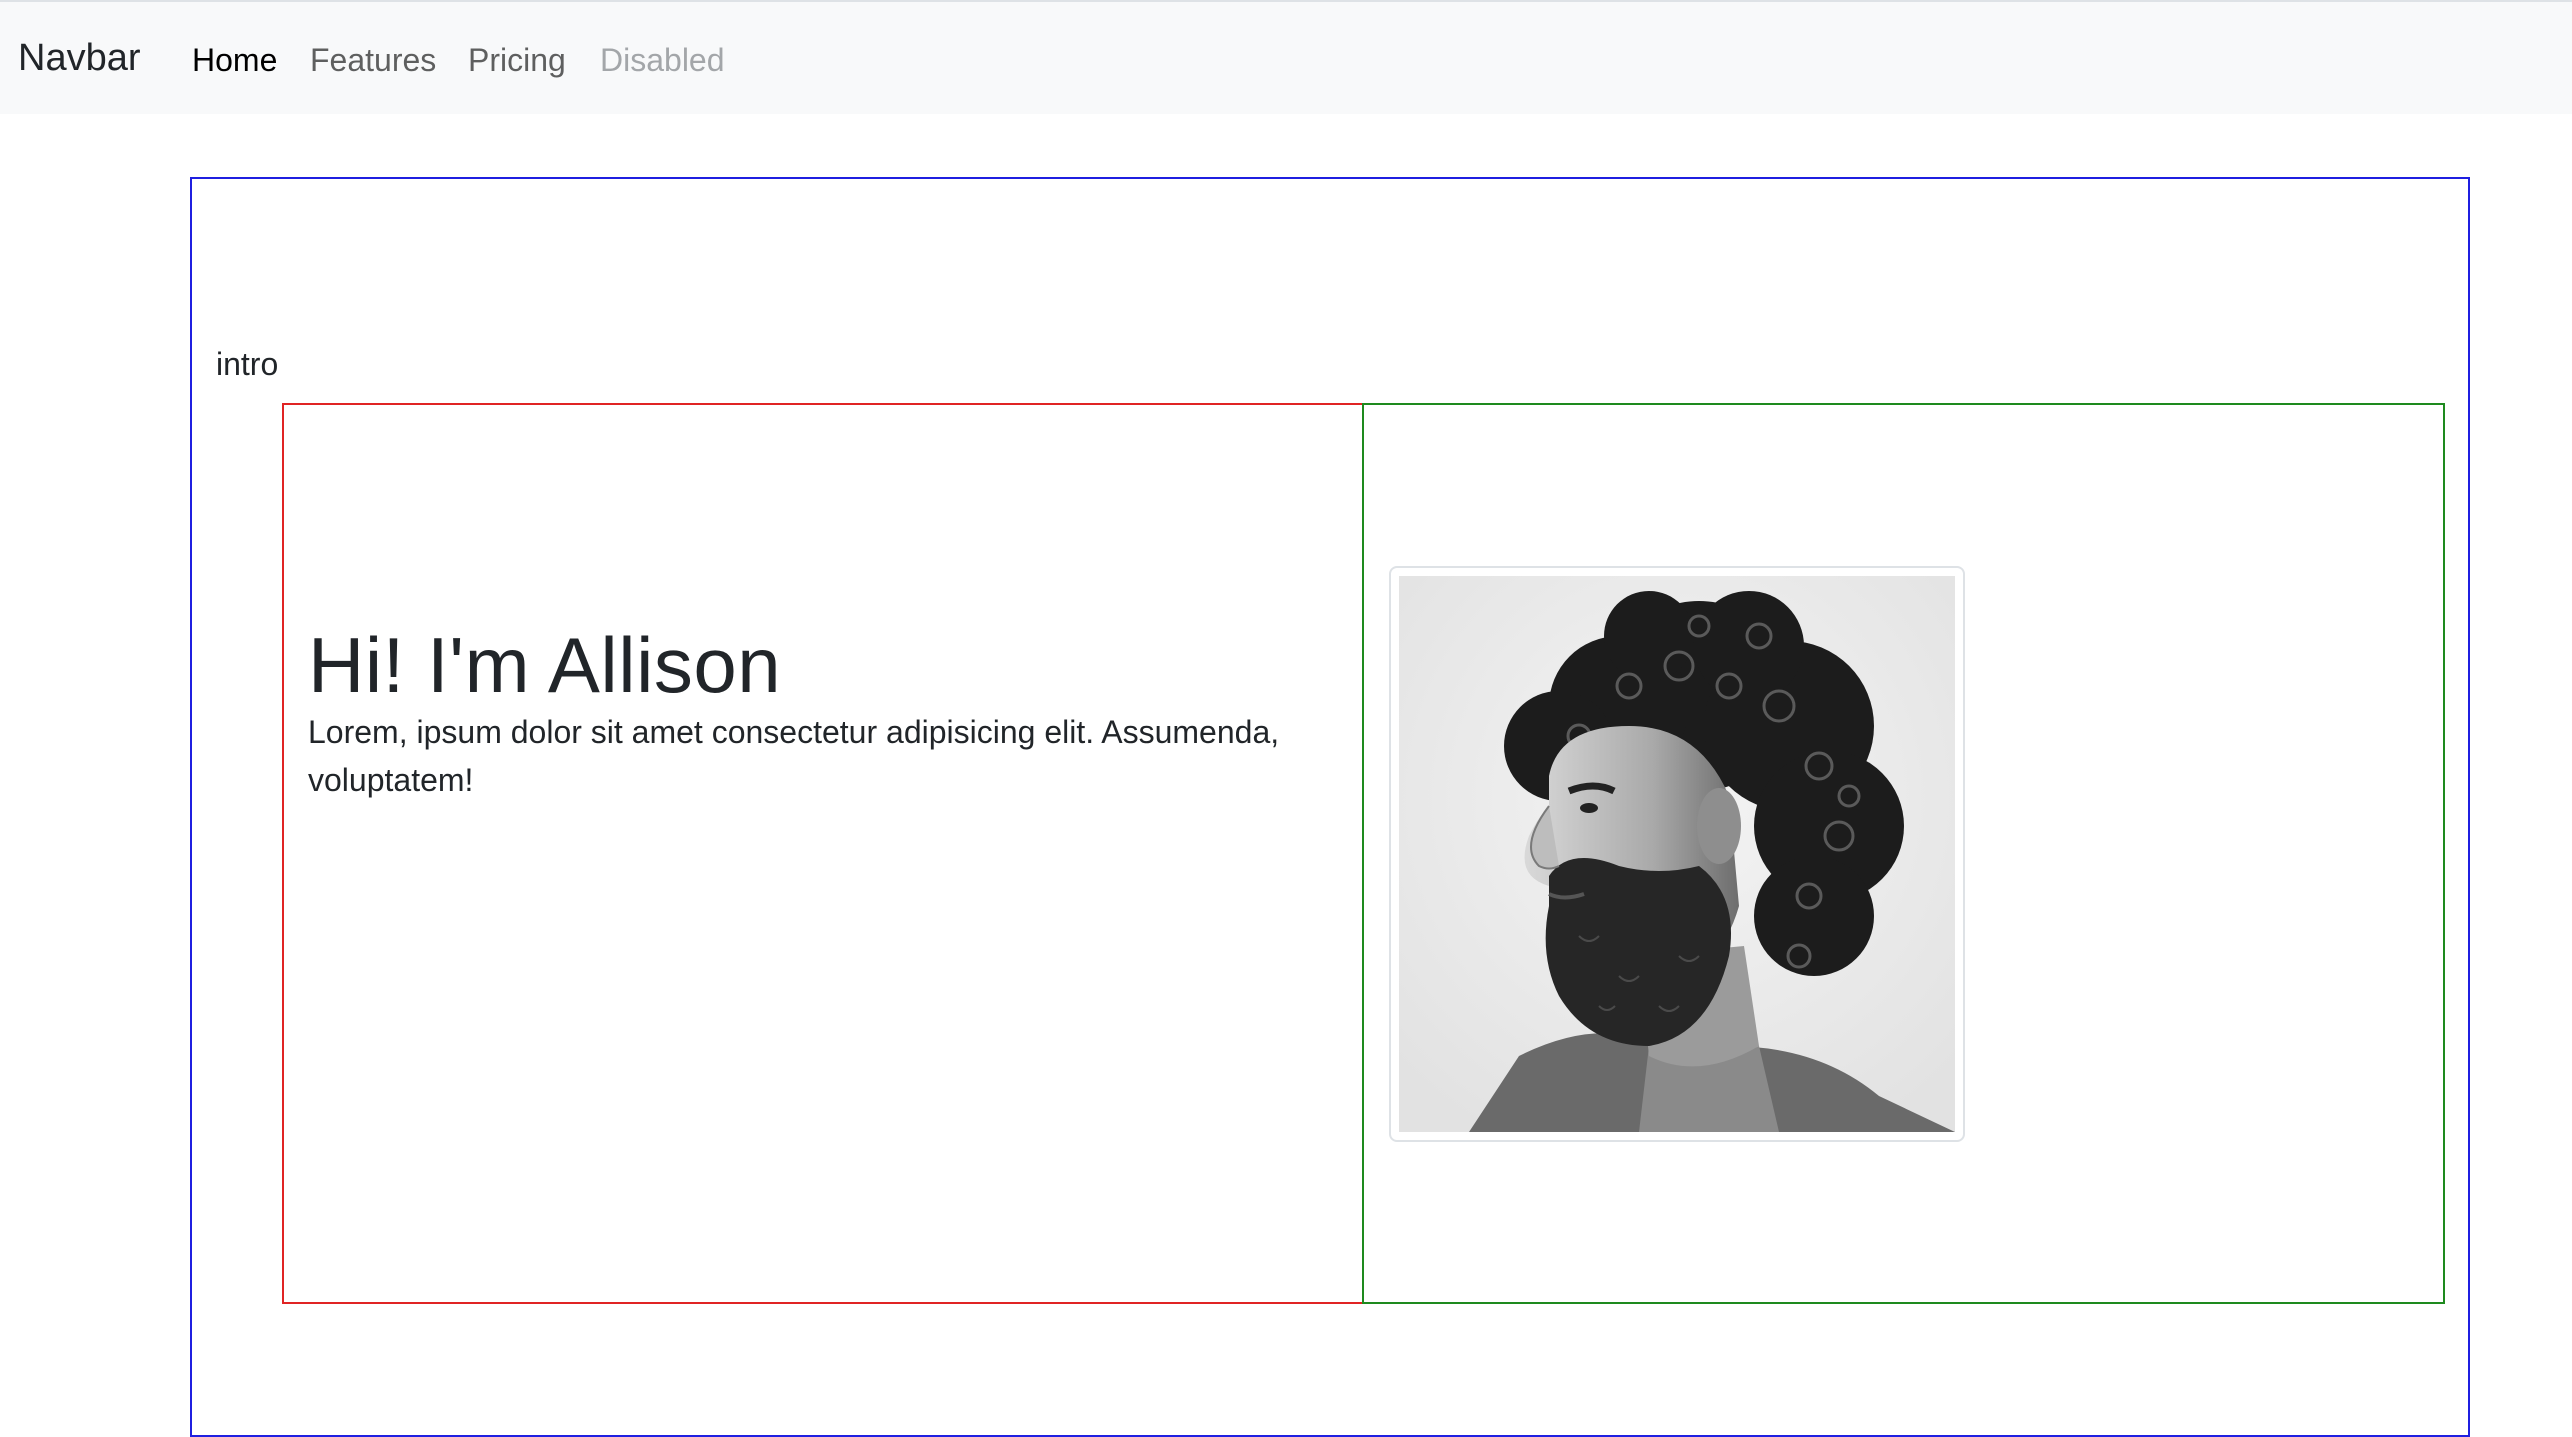  I want to click on profile-image, so click(1677, 854).